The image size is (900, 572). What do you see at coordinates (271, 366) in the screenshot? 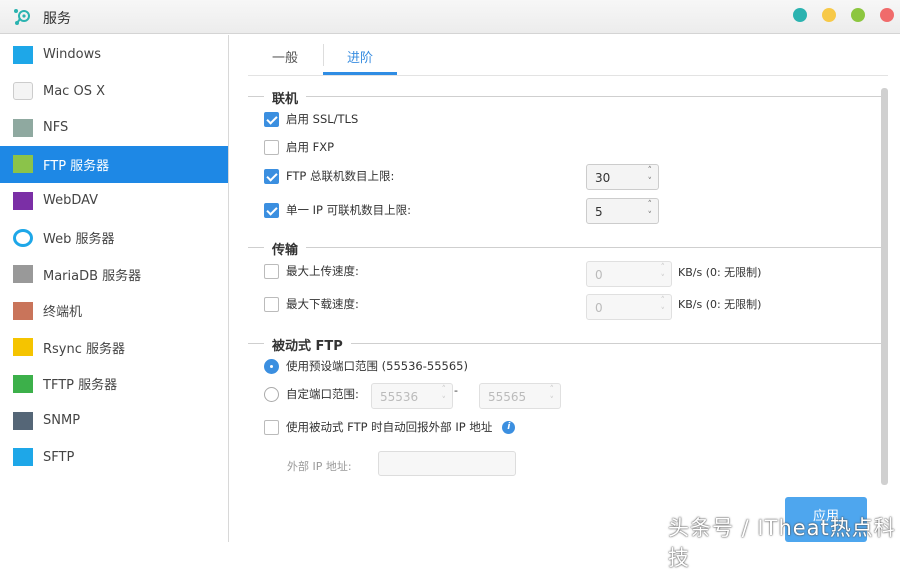
I see `default-range-radio` at bounding box center [271, 366].